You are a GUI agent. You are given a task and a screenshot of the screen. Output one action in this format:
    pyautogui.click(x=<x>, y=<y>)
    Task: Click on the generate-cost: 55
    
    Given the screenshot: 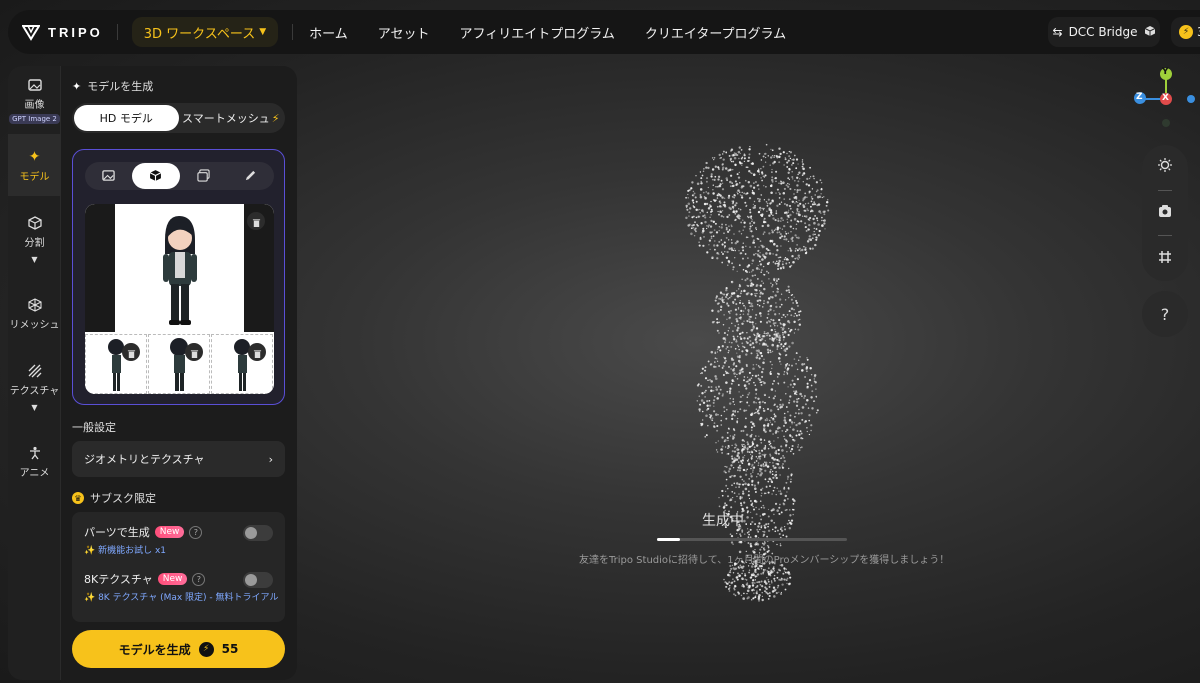 What is the action you would take?
    pyautogui.click(x=230, y=649)
    